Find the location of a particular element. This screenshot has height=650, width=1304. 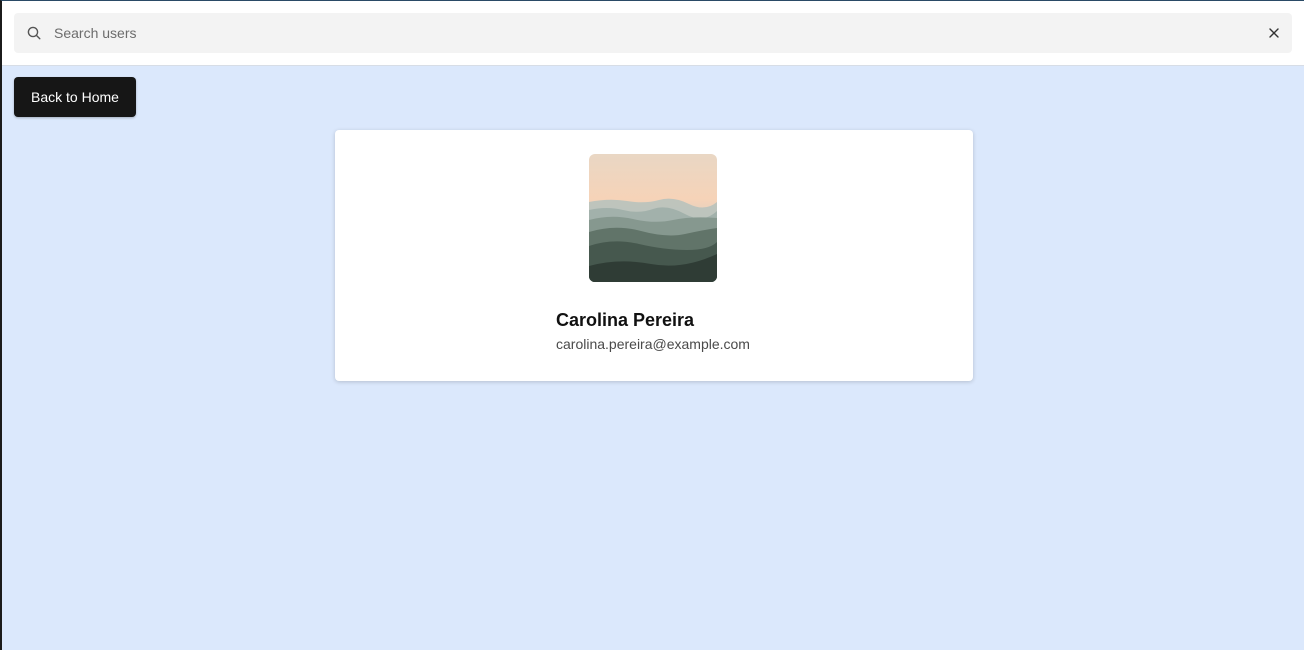

user-email: carolina.pereira@example.com is located at coordinates (653, 344).